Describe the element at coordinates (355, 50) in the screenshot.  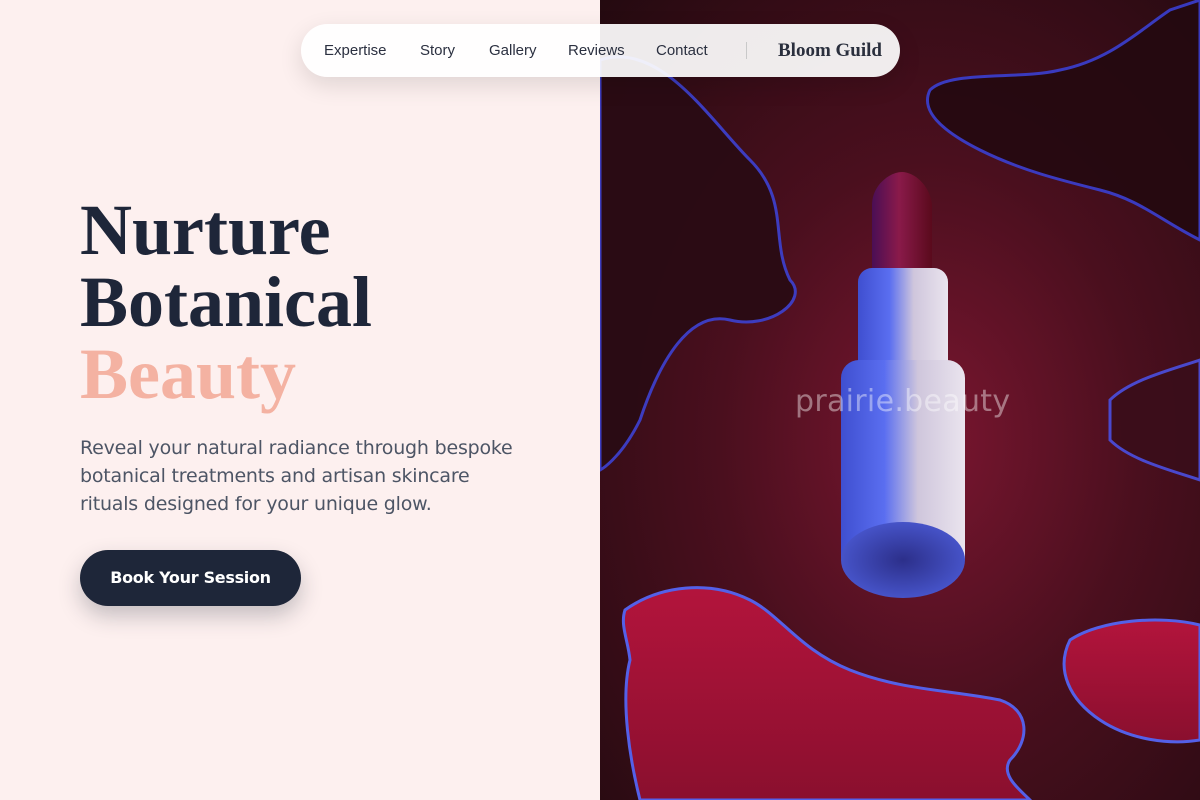
I see `nav-link-expertise: Expertise` at that location.